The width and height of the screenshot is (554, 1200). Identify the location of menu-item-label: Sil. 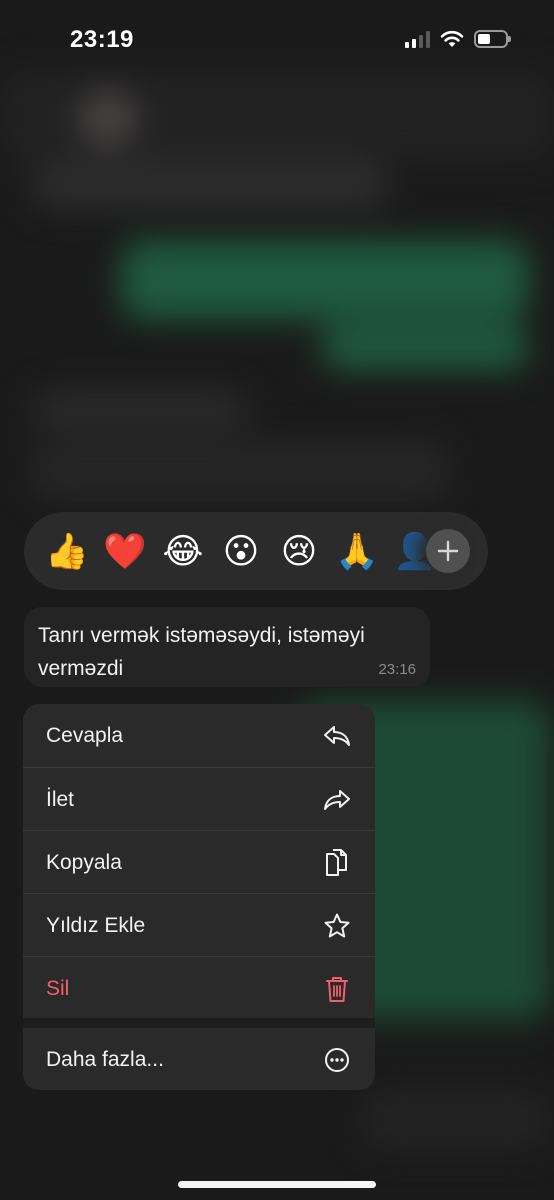
(58, 988).